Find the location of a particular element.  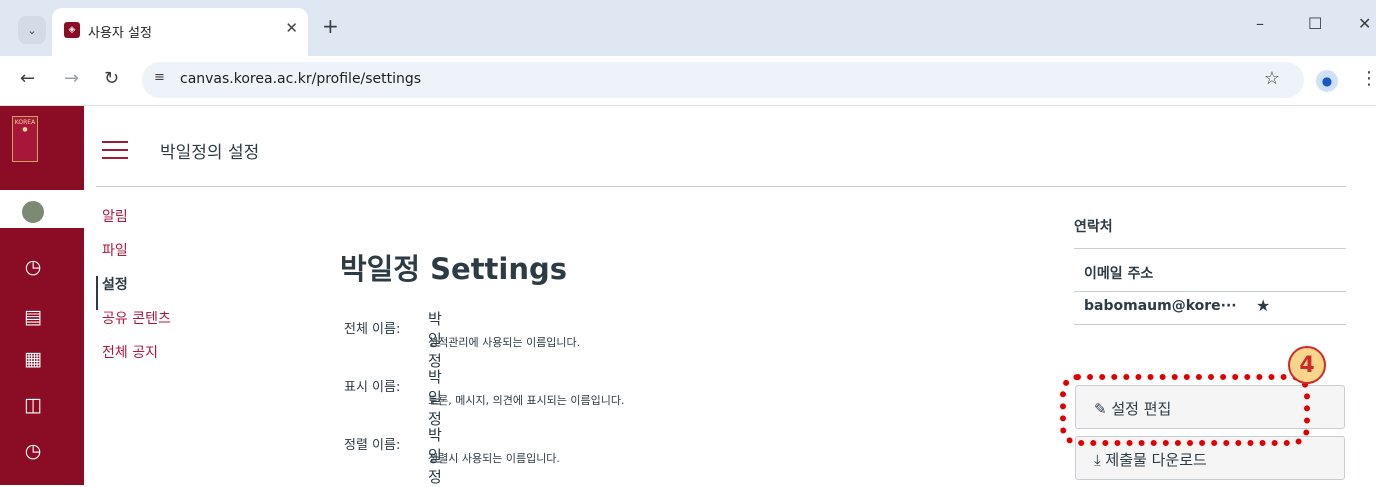

calendar-icon: ▦ is located at coordinates (33, 359).